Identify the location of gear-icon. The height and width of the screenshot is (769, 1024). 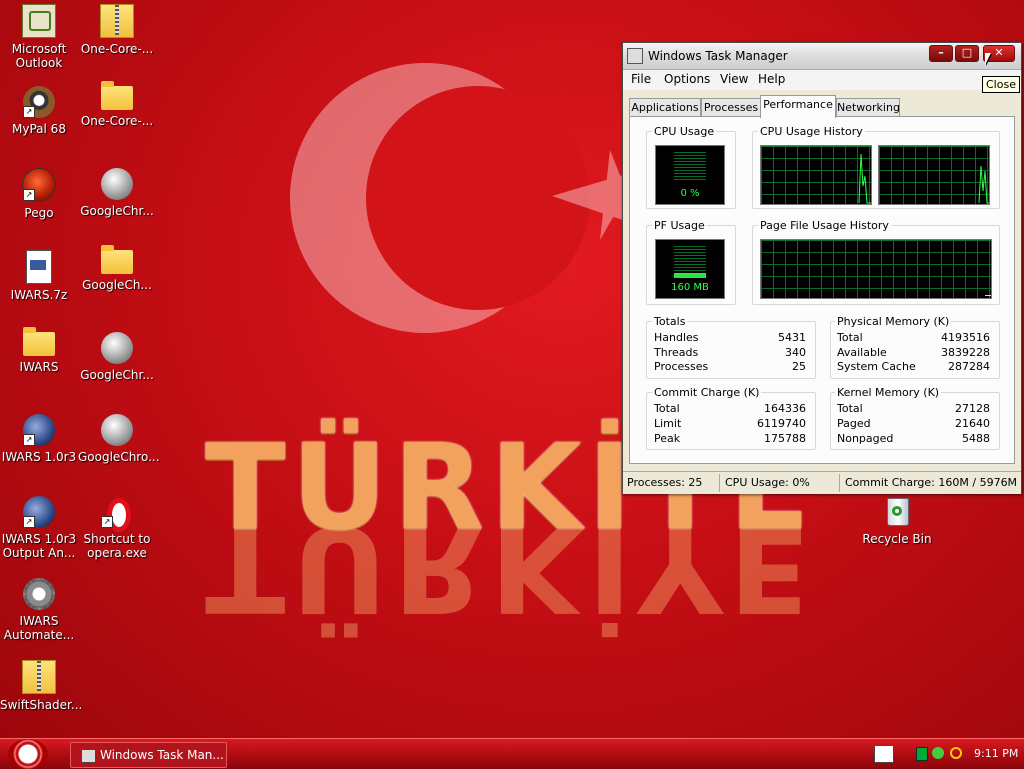
(39, 594).